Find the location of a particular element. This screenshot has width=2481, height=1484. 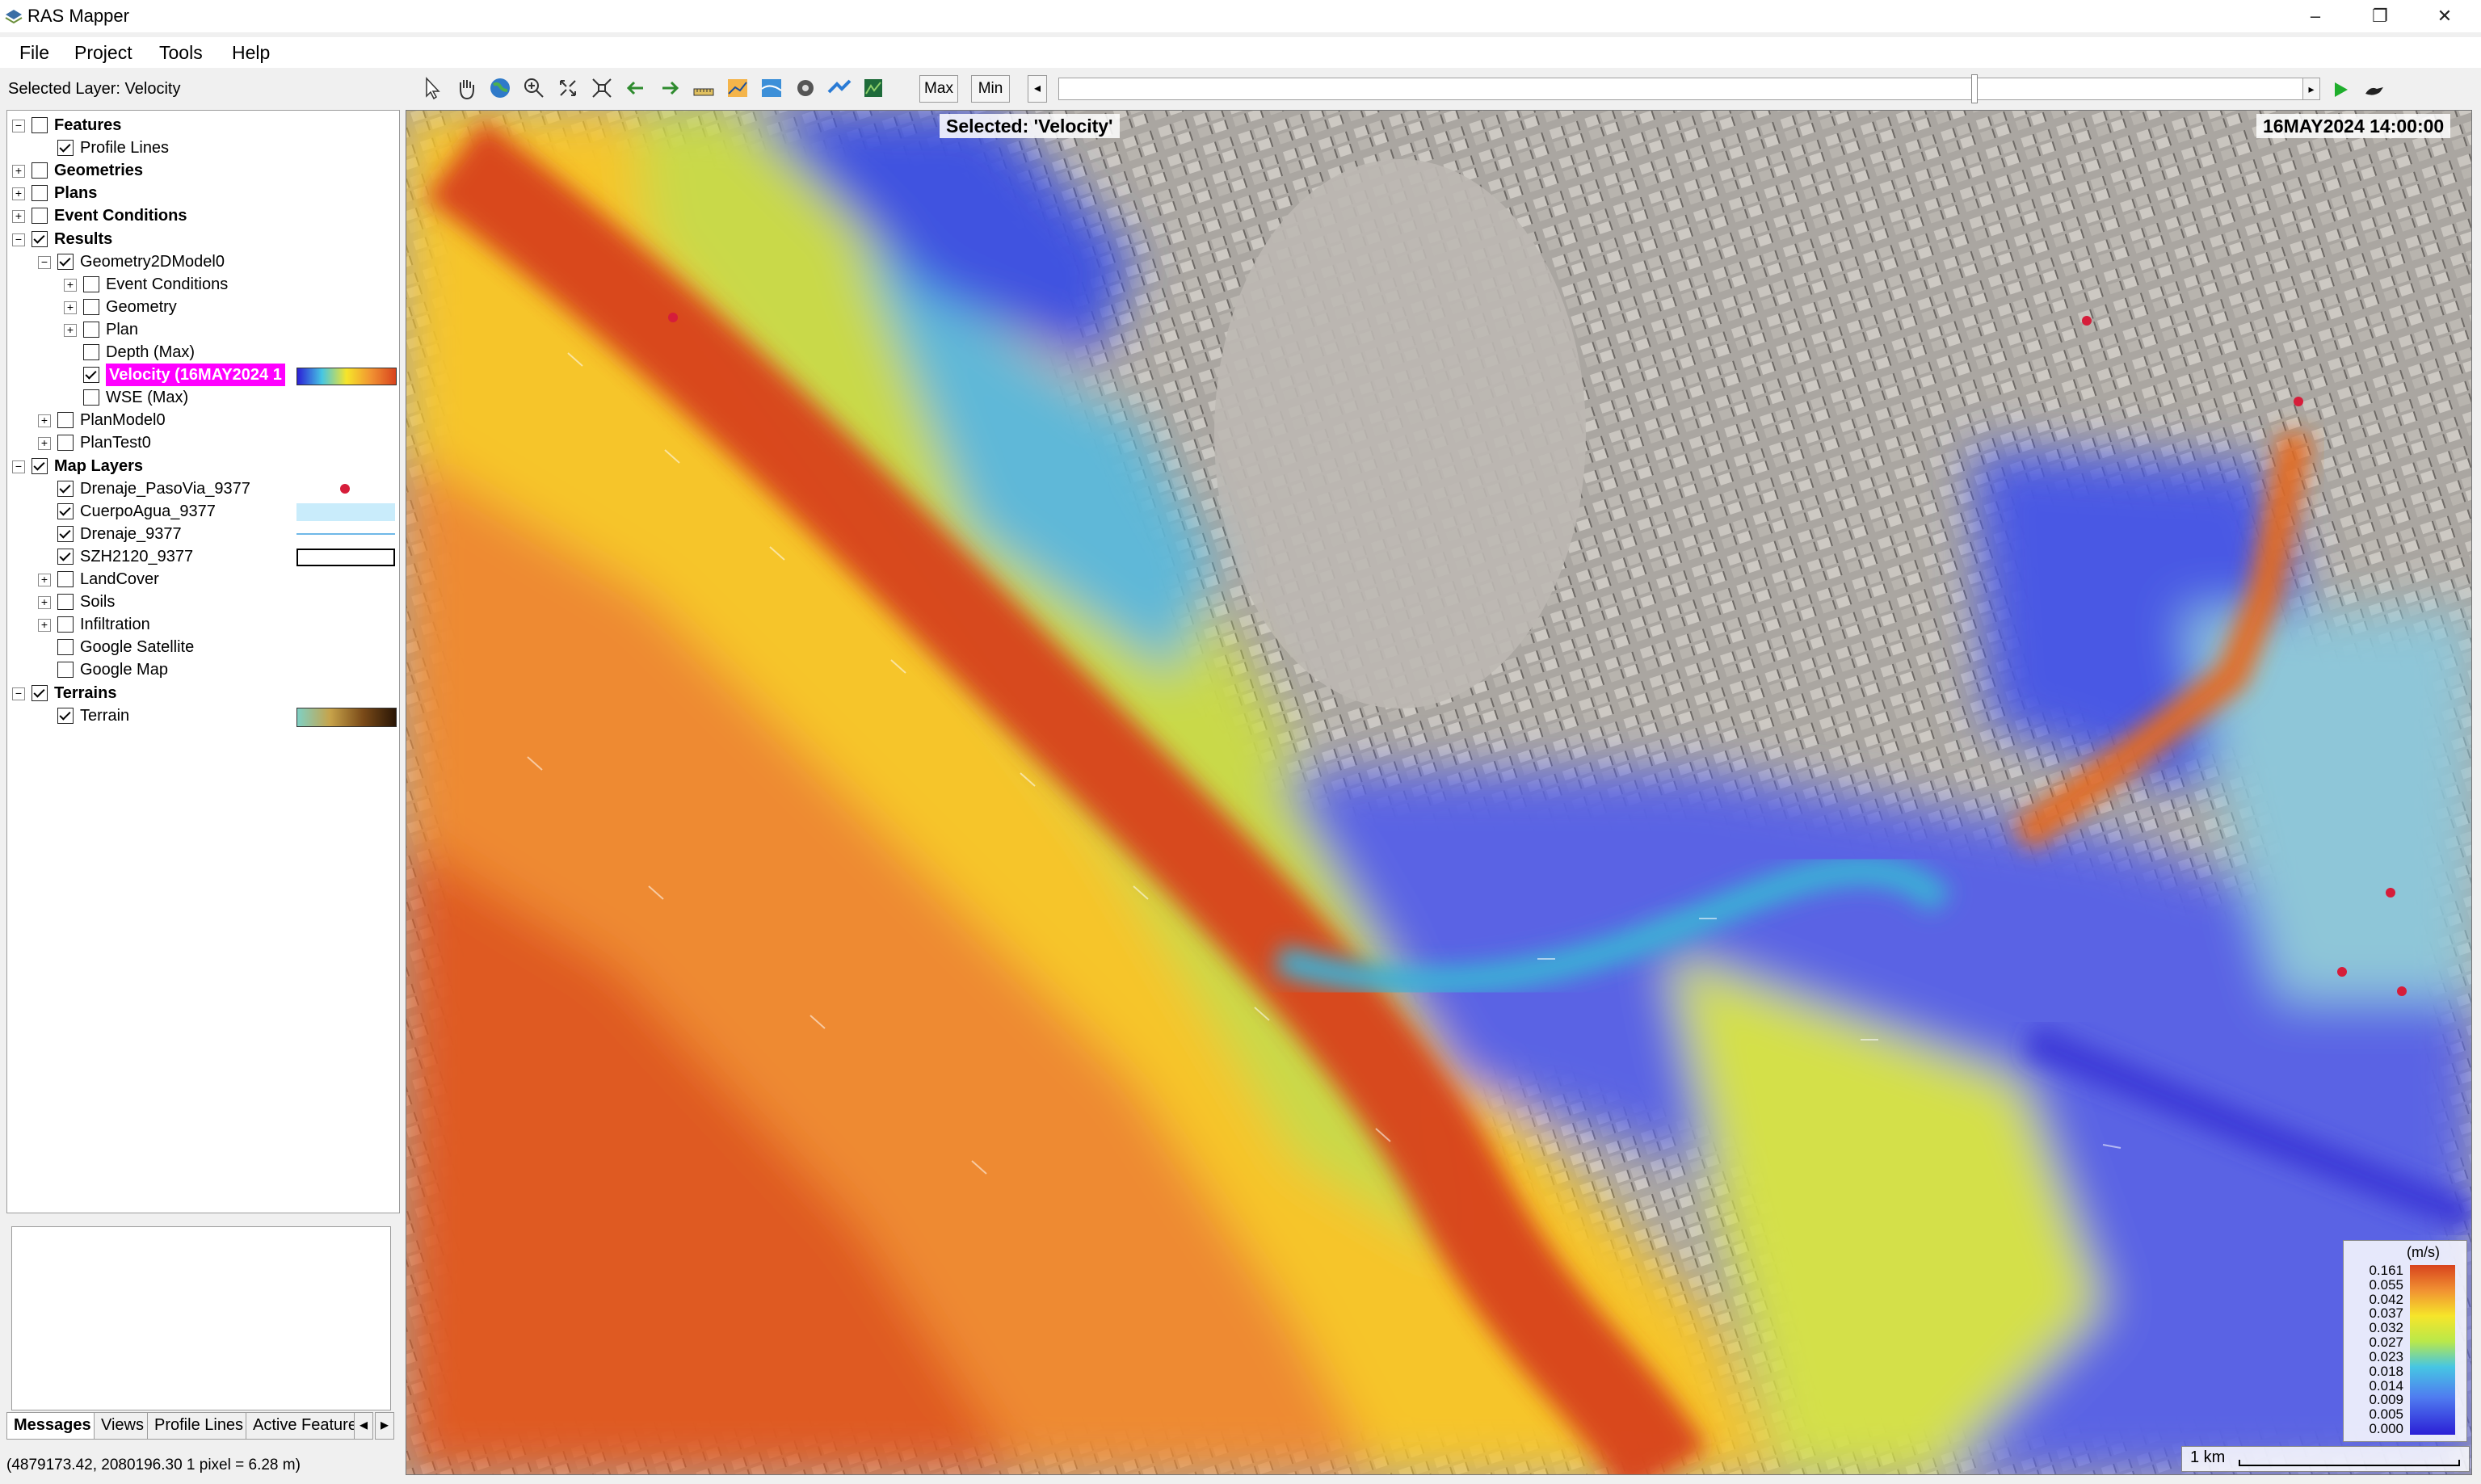

layer-label: Geometries is located at coordinates (98, 170).